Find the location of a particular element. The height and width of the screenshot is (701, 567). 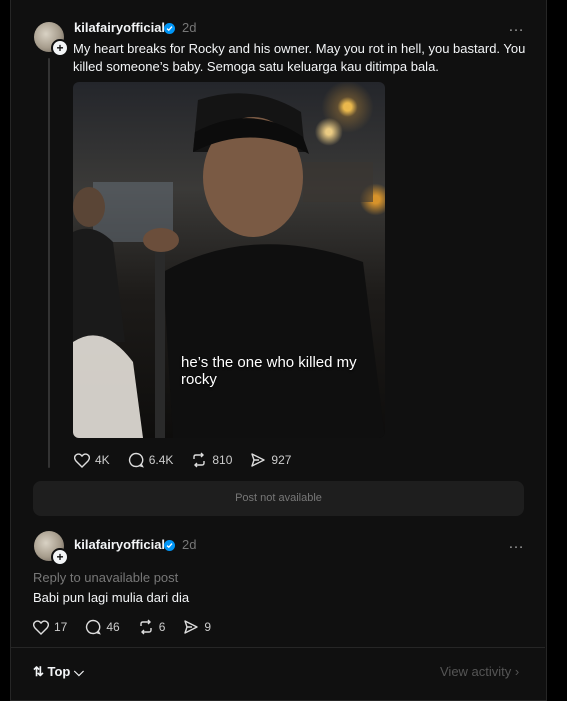

unavailable-post-notice: Post not available is located at coordinates (278, 498).